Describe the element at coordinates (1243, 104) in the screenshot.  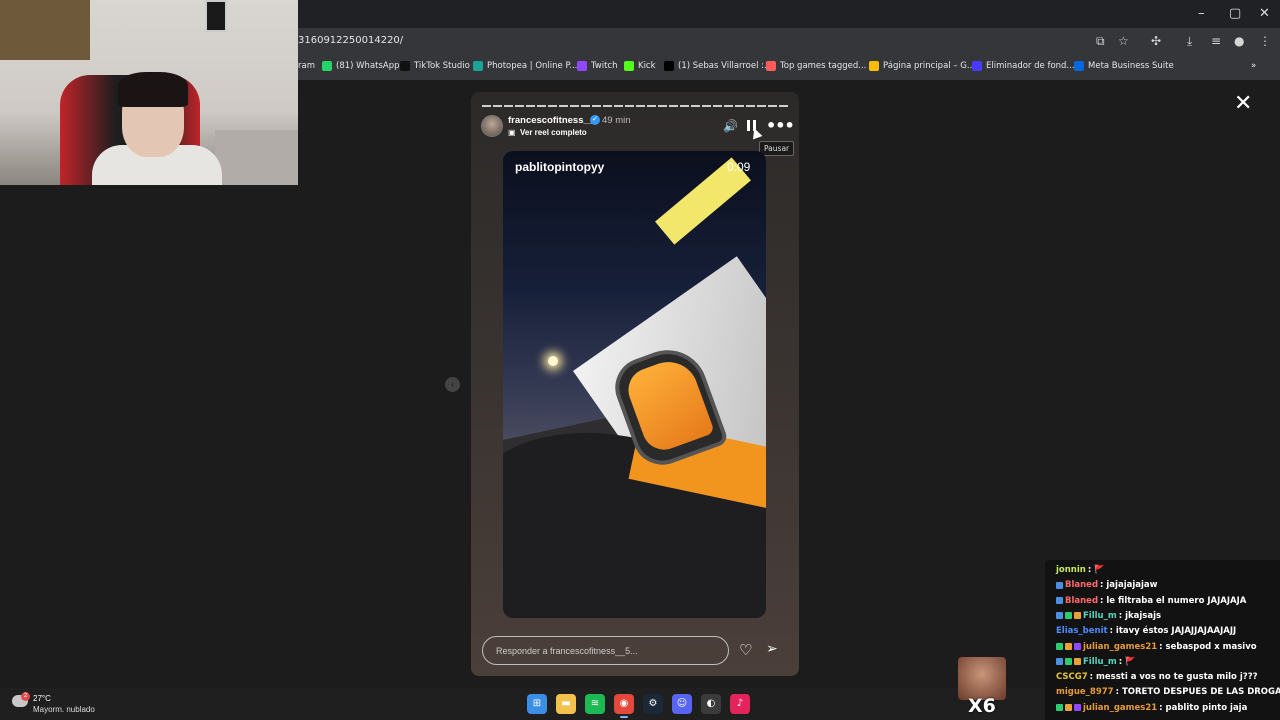
I see `close-story-icon: ✕` at that location.